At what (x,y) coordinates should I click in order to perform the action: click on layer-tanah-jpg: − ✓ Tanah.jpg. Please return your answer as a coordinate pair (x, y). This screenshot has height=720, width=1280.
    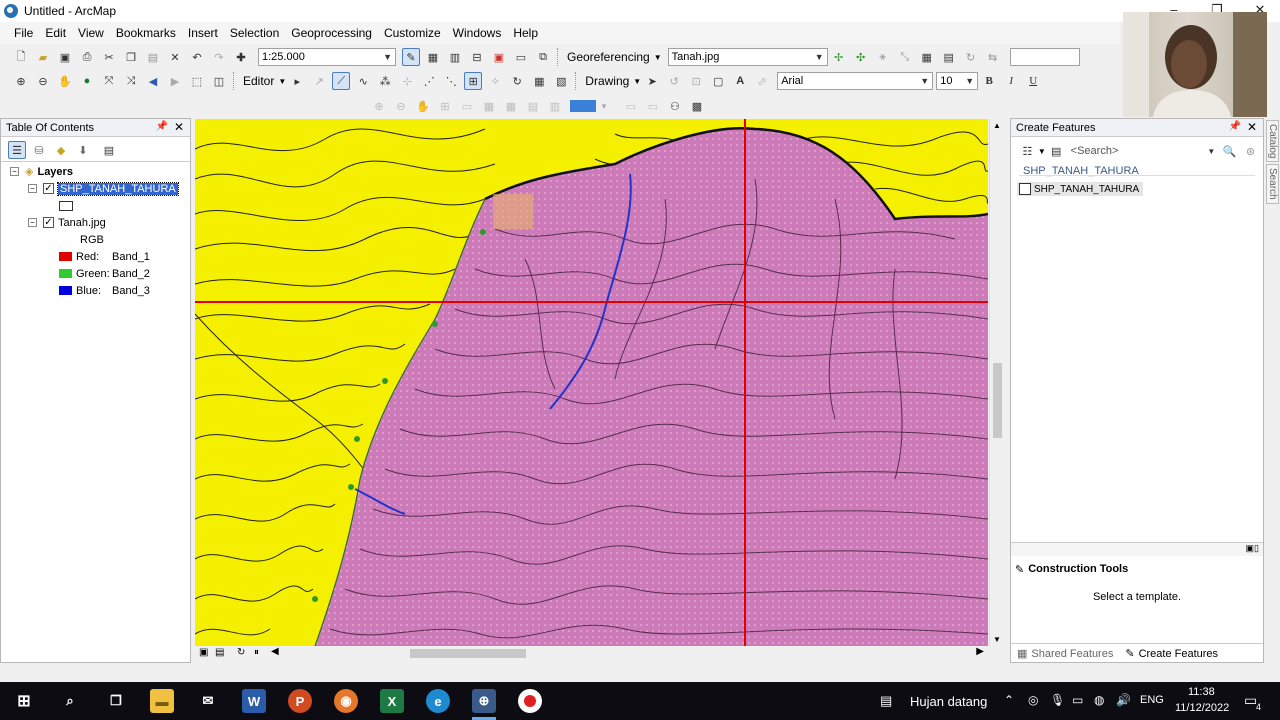
    Looking at the image, I should click on (67, 222).